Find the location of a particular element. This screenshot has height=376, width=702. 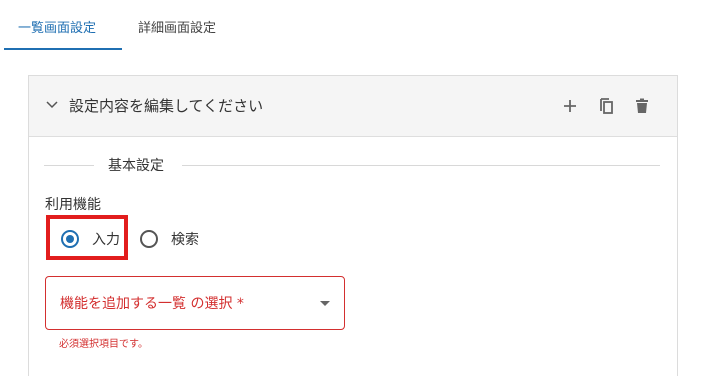

select-label: 機能を追加する一覧 の選択 * is located at coordinates (152, 304).